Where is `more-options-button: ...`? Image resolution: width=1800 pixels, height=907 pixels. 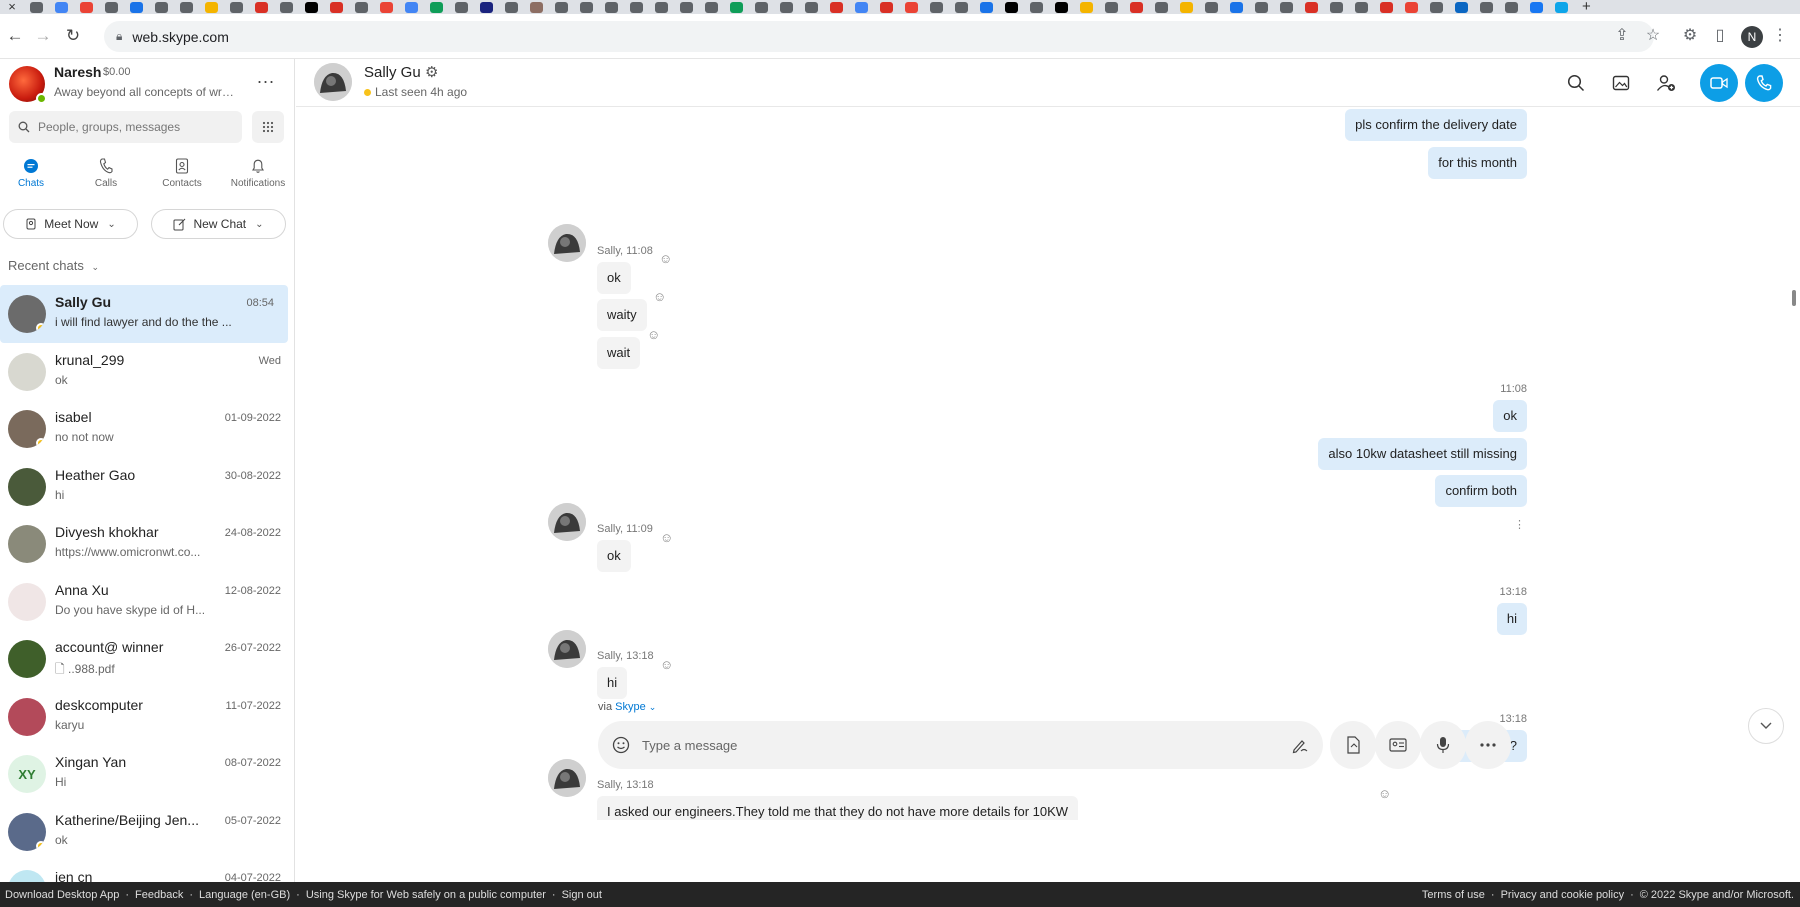 more-options-button: ... is located at coordinates (266, 77).